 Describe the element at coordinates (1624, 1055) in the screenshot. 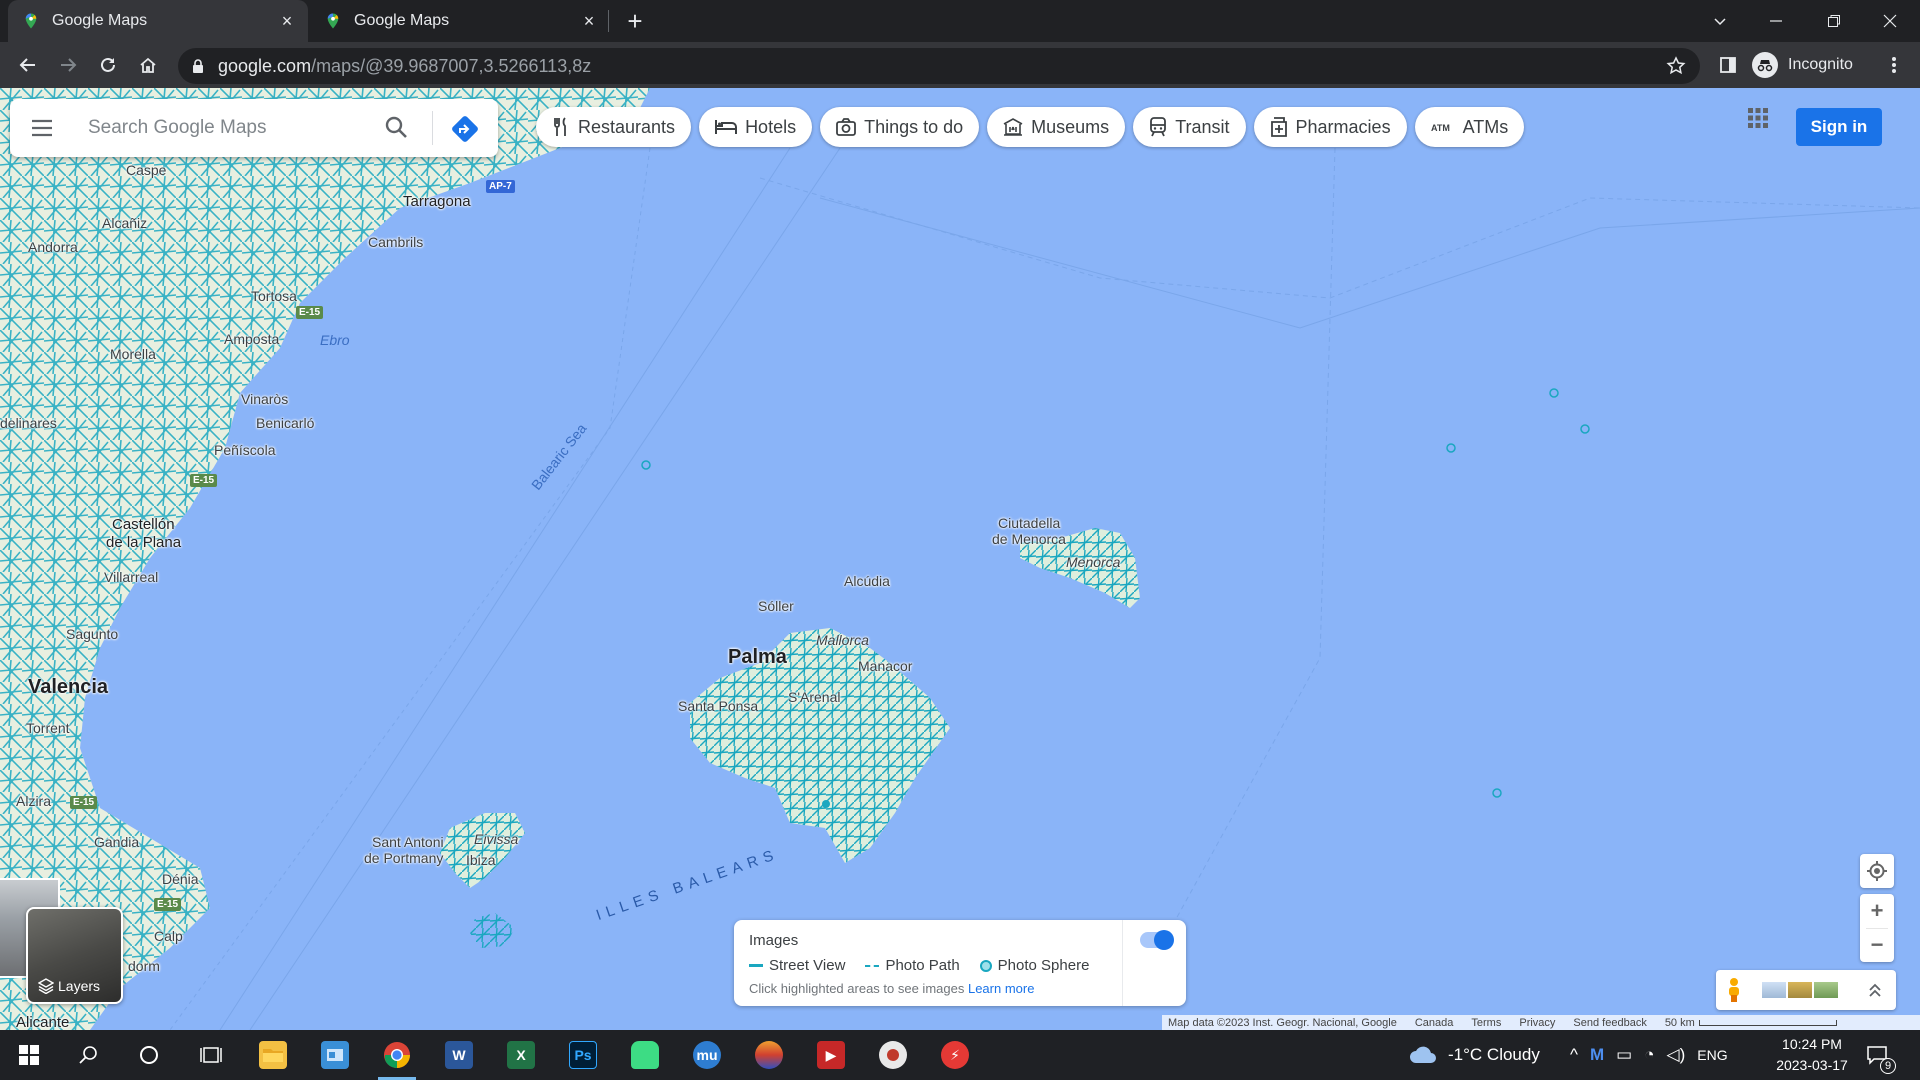

I see `battery-icon: ▭` at that location.